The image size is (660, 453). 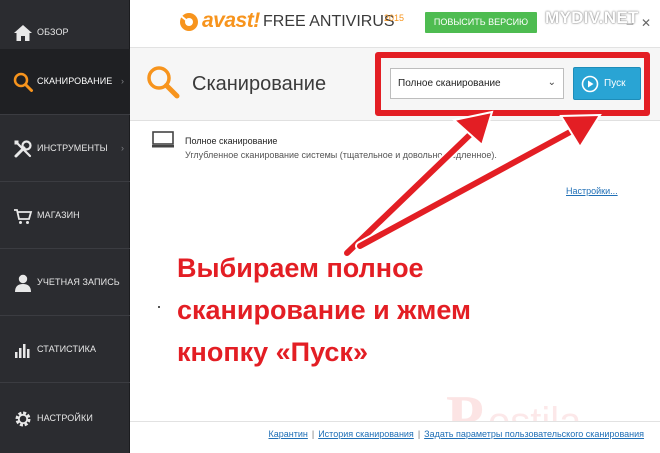 What do you see at coordinates (449, 83) in the screenshot?
I see `scan-type-value: Полное сканирование` at bounding box center [449, 83].